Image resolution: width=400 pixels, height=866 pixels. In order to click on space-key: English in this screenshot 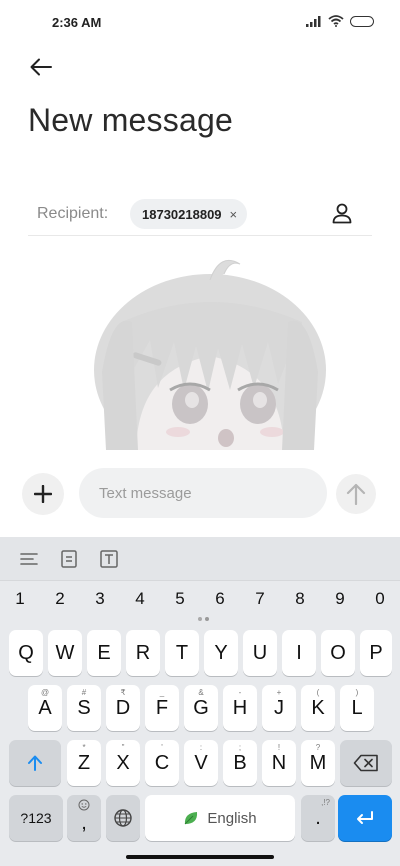, I will do `click(220, 818)`.